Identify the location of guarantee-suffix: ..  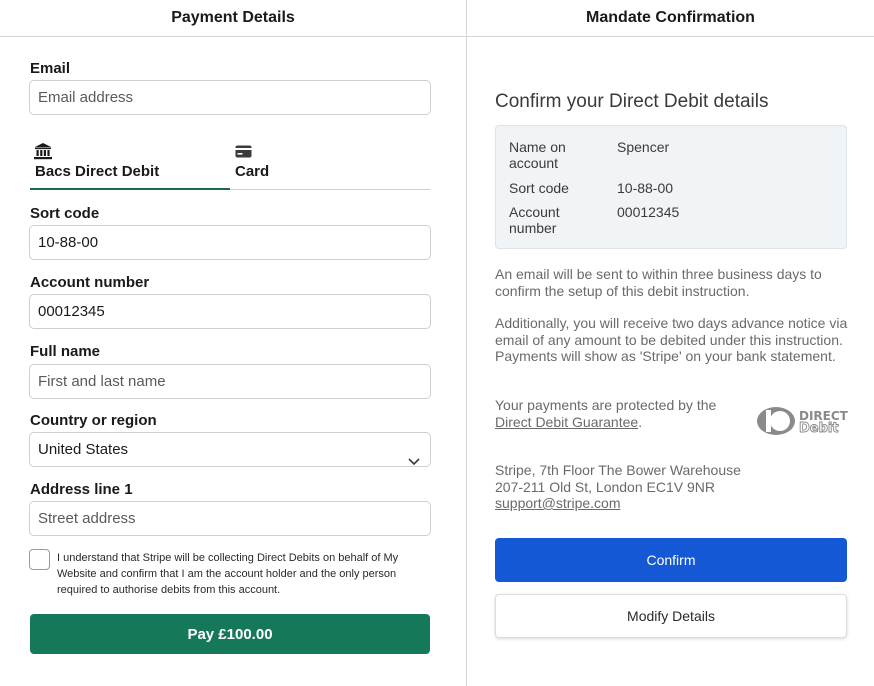
(640, 421).